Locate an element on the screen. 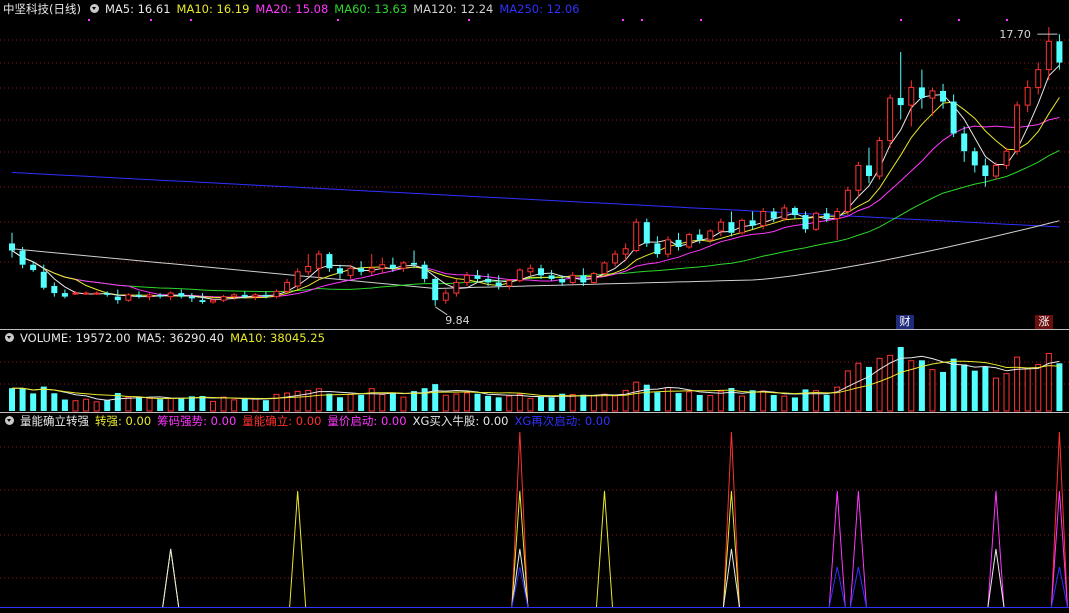 This screenshot has width=1069, height=613. xg-second-start-readout: XG再次启动: 0.00 is located at coordinates (562, 421).